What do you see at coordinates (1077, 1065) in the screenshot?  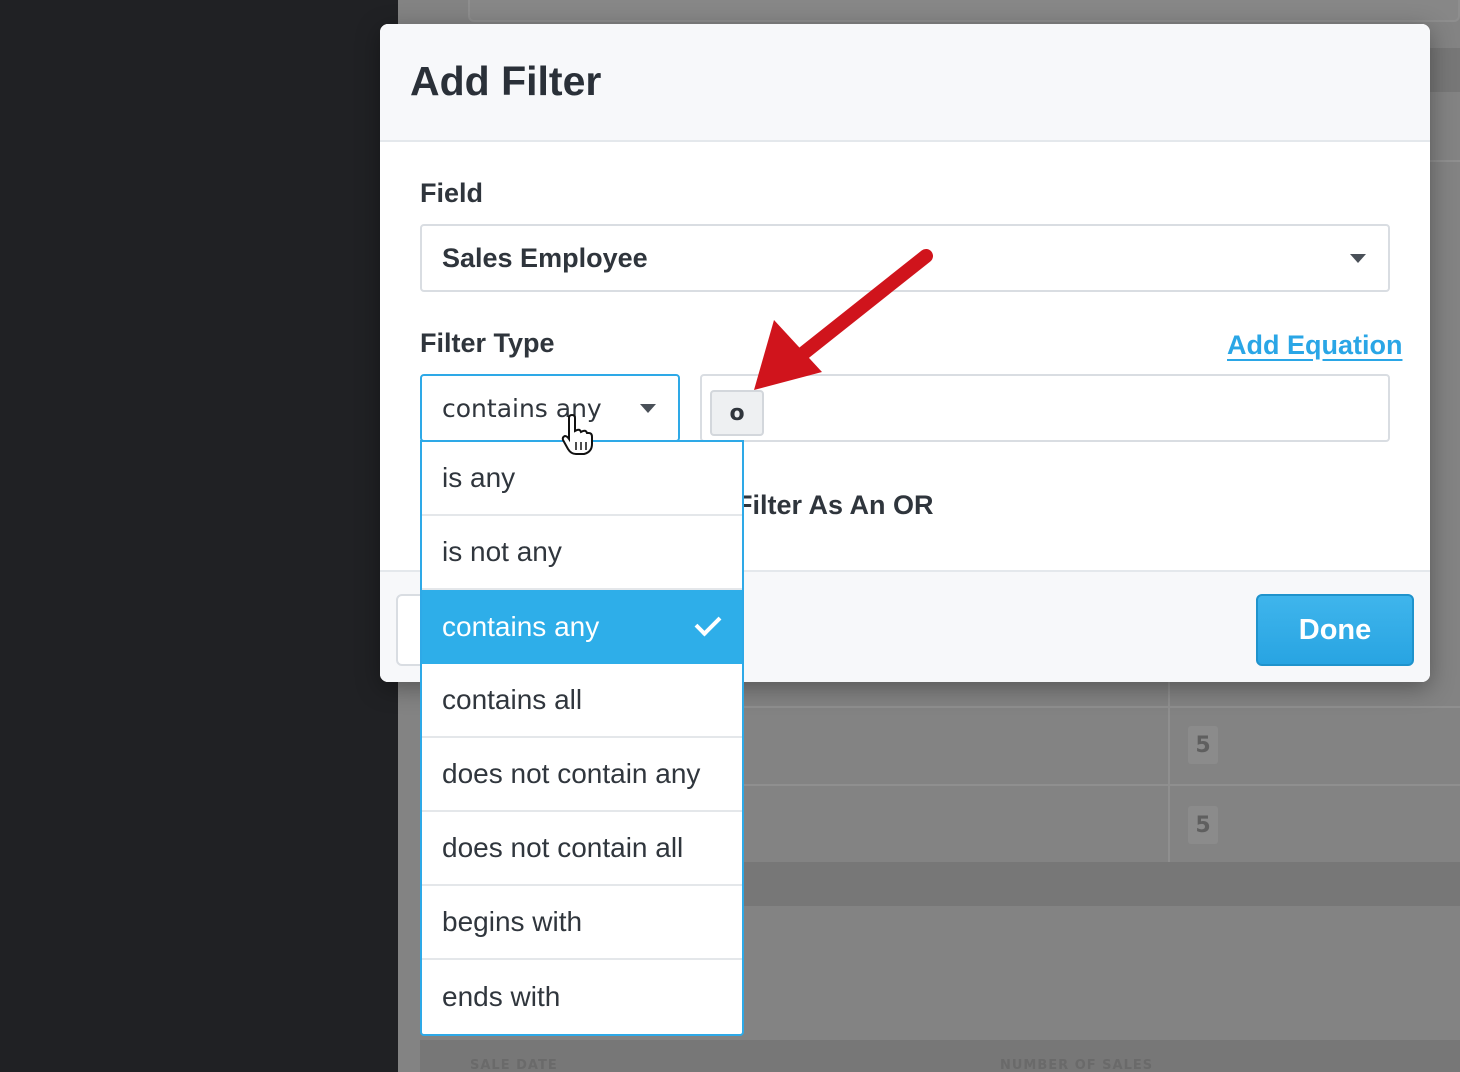 I see `background-header-number-of-sales: NUMBER OF SALES` at bounding box center [1077, 1065].